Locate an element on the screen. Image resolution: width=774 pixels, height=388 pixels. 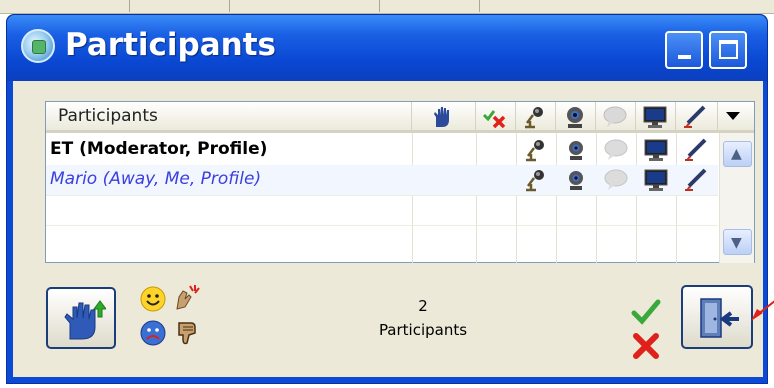
exit-meeting-button is located at coordinates (717, 317).